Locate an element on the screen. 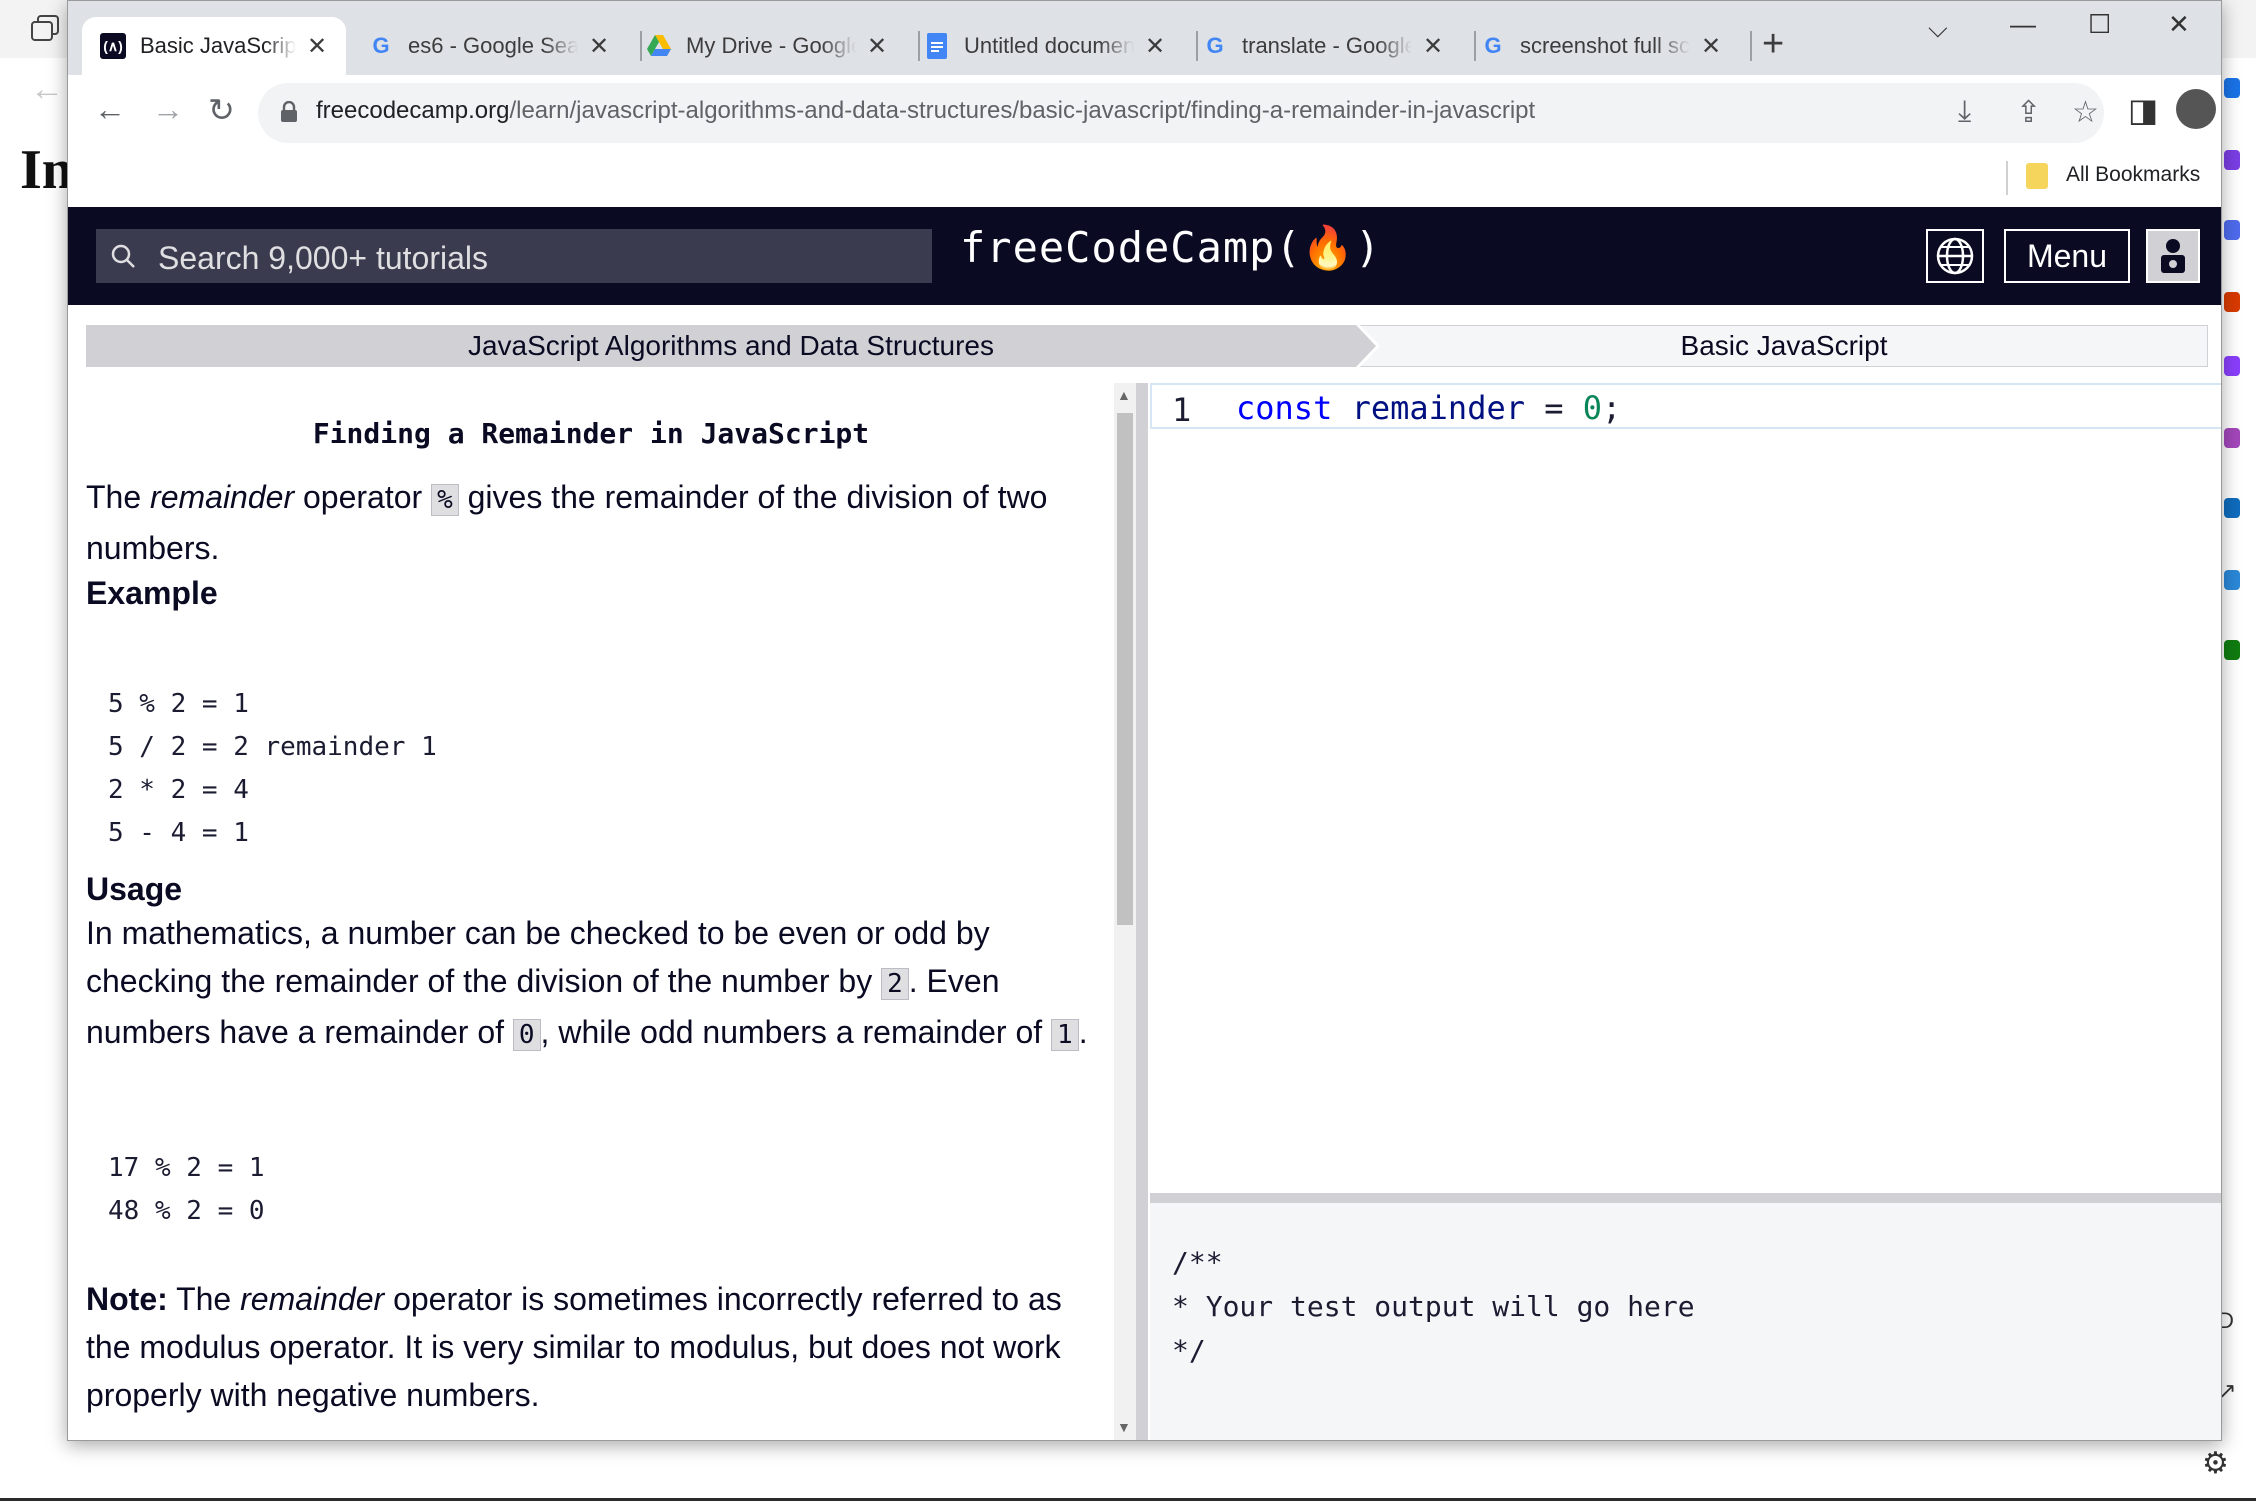 The height and width of the screenshot is (1504, 2256). tab-search-chevron-icon: ⌵ is located at coordinates (1938, 29).